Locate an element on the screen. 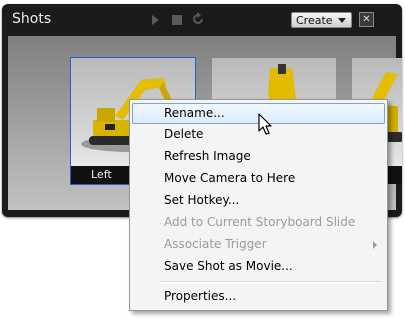  refresh-icon is located at coordinates (198, 19).